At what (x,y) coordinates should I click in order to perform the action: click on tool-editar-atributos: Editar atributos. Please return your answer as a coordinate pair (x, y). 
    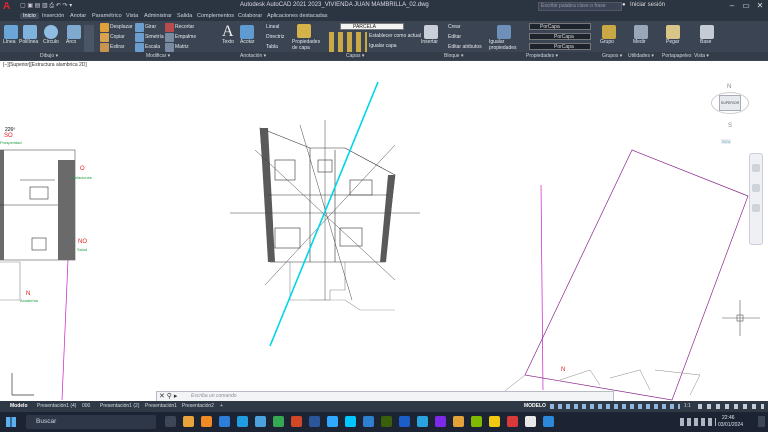
    Looking at the image, I should click on (465, 47).